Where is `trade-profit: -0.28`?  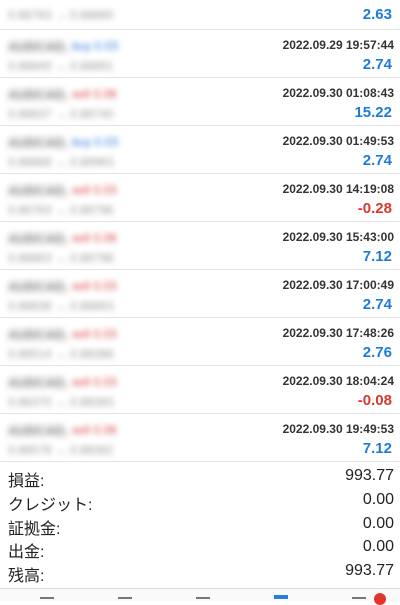 trade-profit: -0.28 is located at coordinates (374, 208).